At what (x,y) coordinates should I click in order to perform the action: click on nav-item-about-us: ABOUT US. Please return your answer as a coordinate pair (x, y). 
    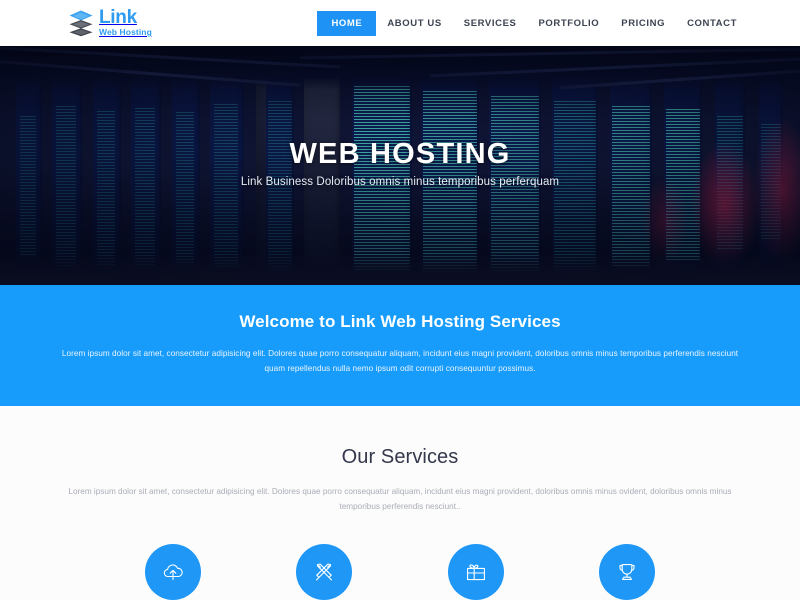
    Looking at the image, I should click on (414, 23).